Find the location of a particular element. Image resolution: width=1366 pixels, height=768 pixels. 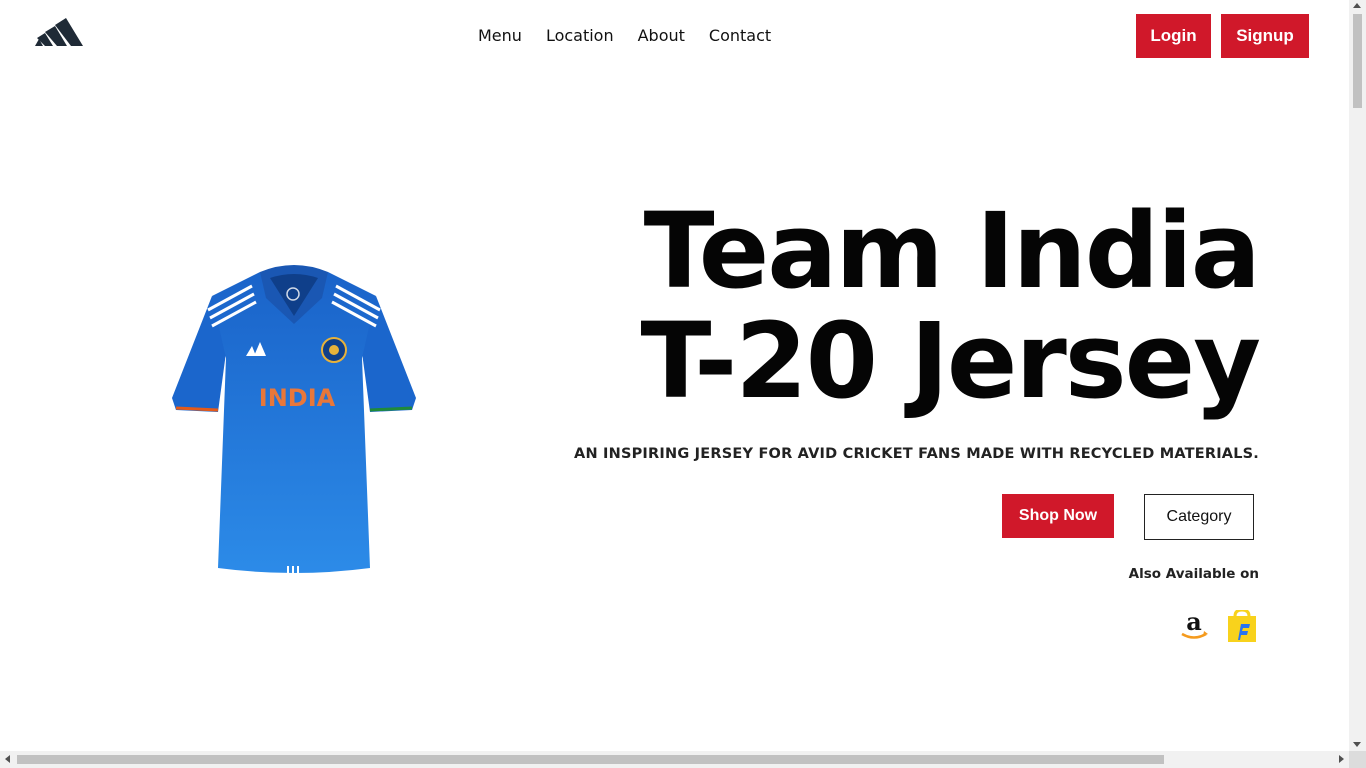

jersey-image: INDIA is located at coordinates (294, 419).